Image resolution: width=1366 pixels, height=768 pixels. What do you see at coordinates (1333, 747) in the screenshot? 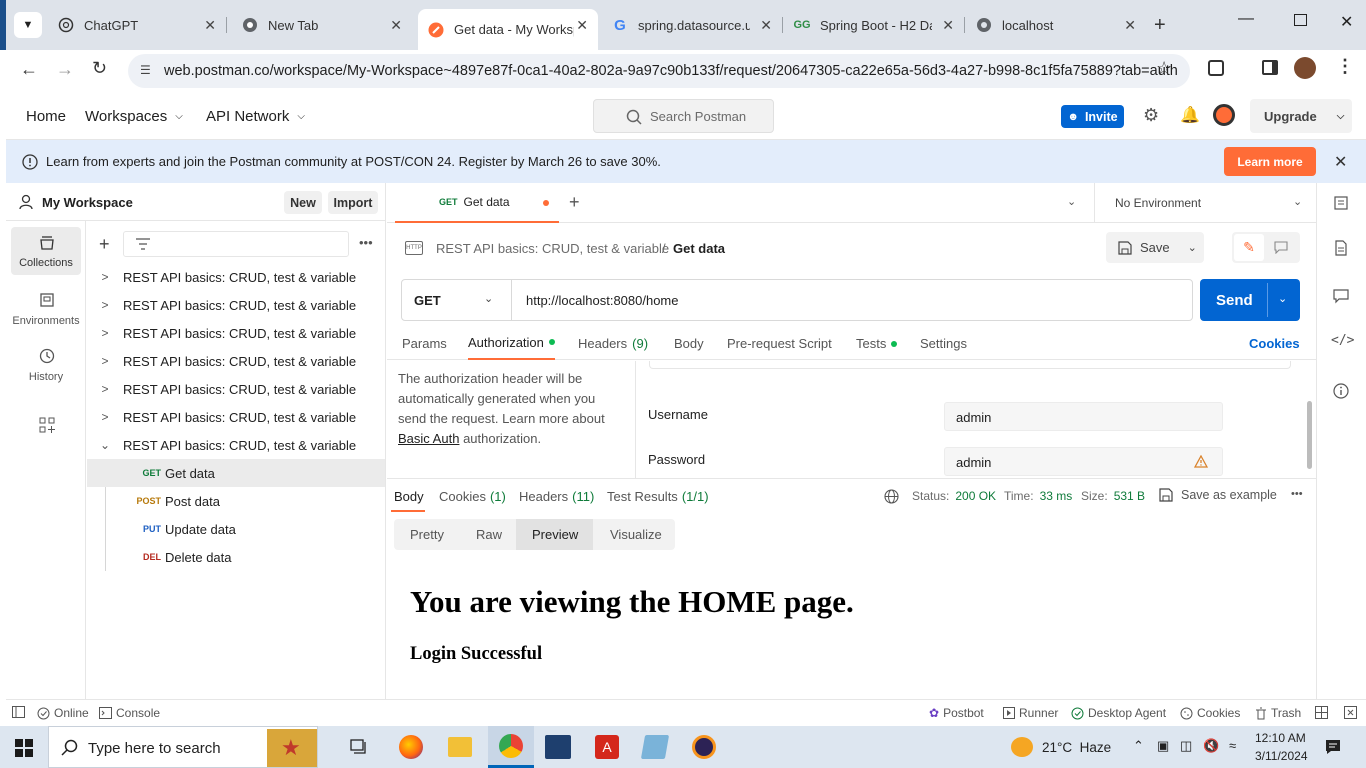
I see `notifications-icon` at bounding box center [1333, 747].